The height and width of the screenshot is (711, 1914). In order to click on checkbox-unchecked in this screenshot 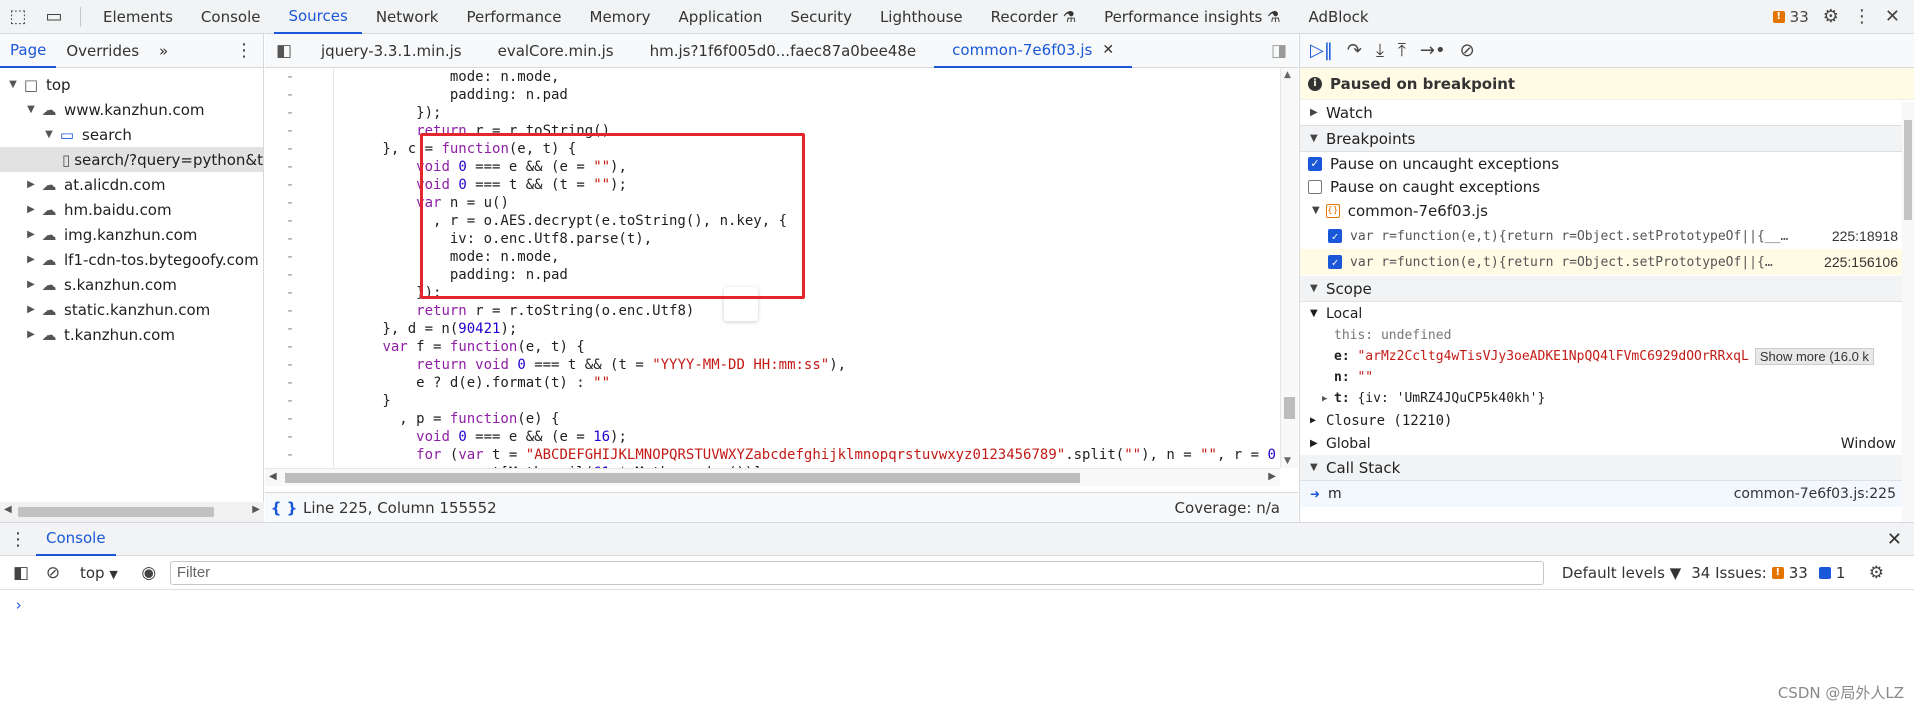, I will do `click(1315, 186)`.